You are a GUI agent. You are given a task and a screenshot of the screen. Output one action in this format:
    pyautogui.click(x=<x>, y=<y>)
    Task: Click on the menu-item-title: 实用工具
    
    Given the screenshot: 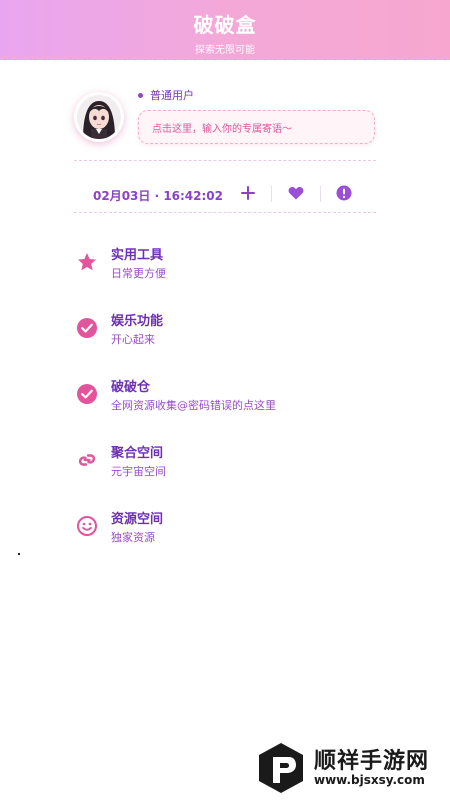 What is the action you would take?
    pyautogui.click(x=137, y=255)
    